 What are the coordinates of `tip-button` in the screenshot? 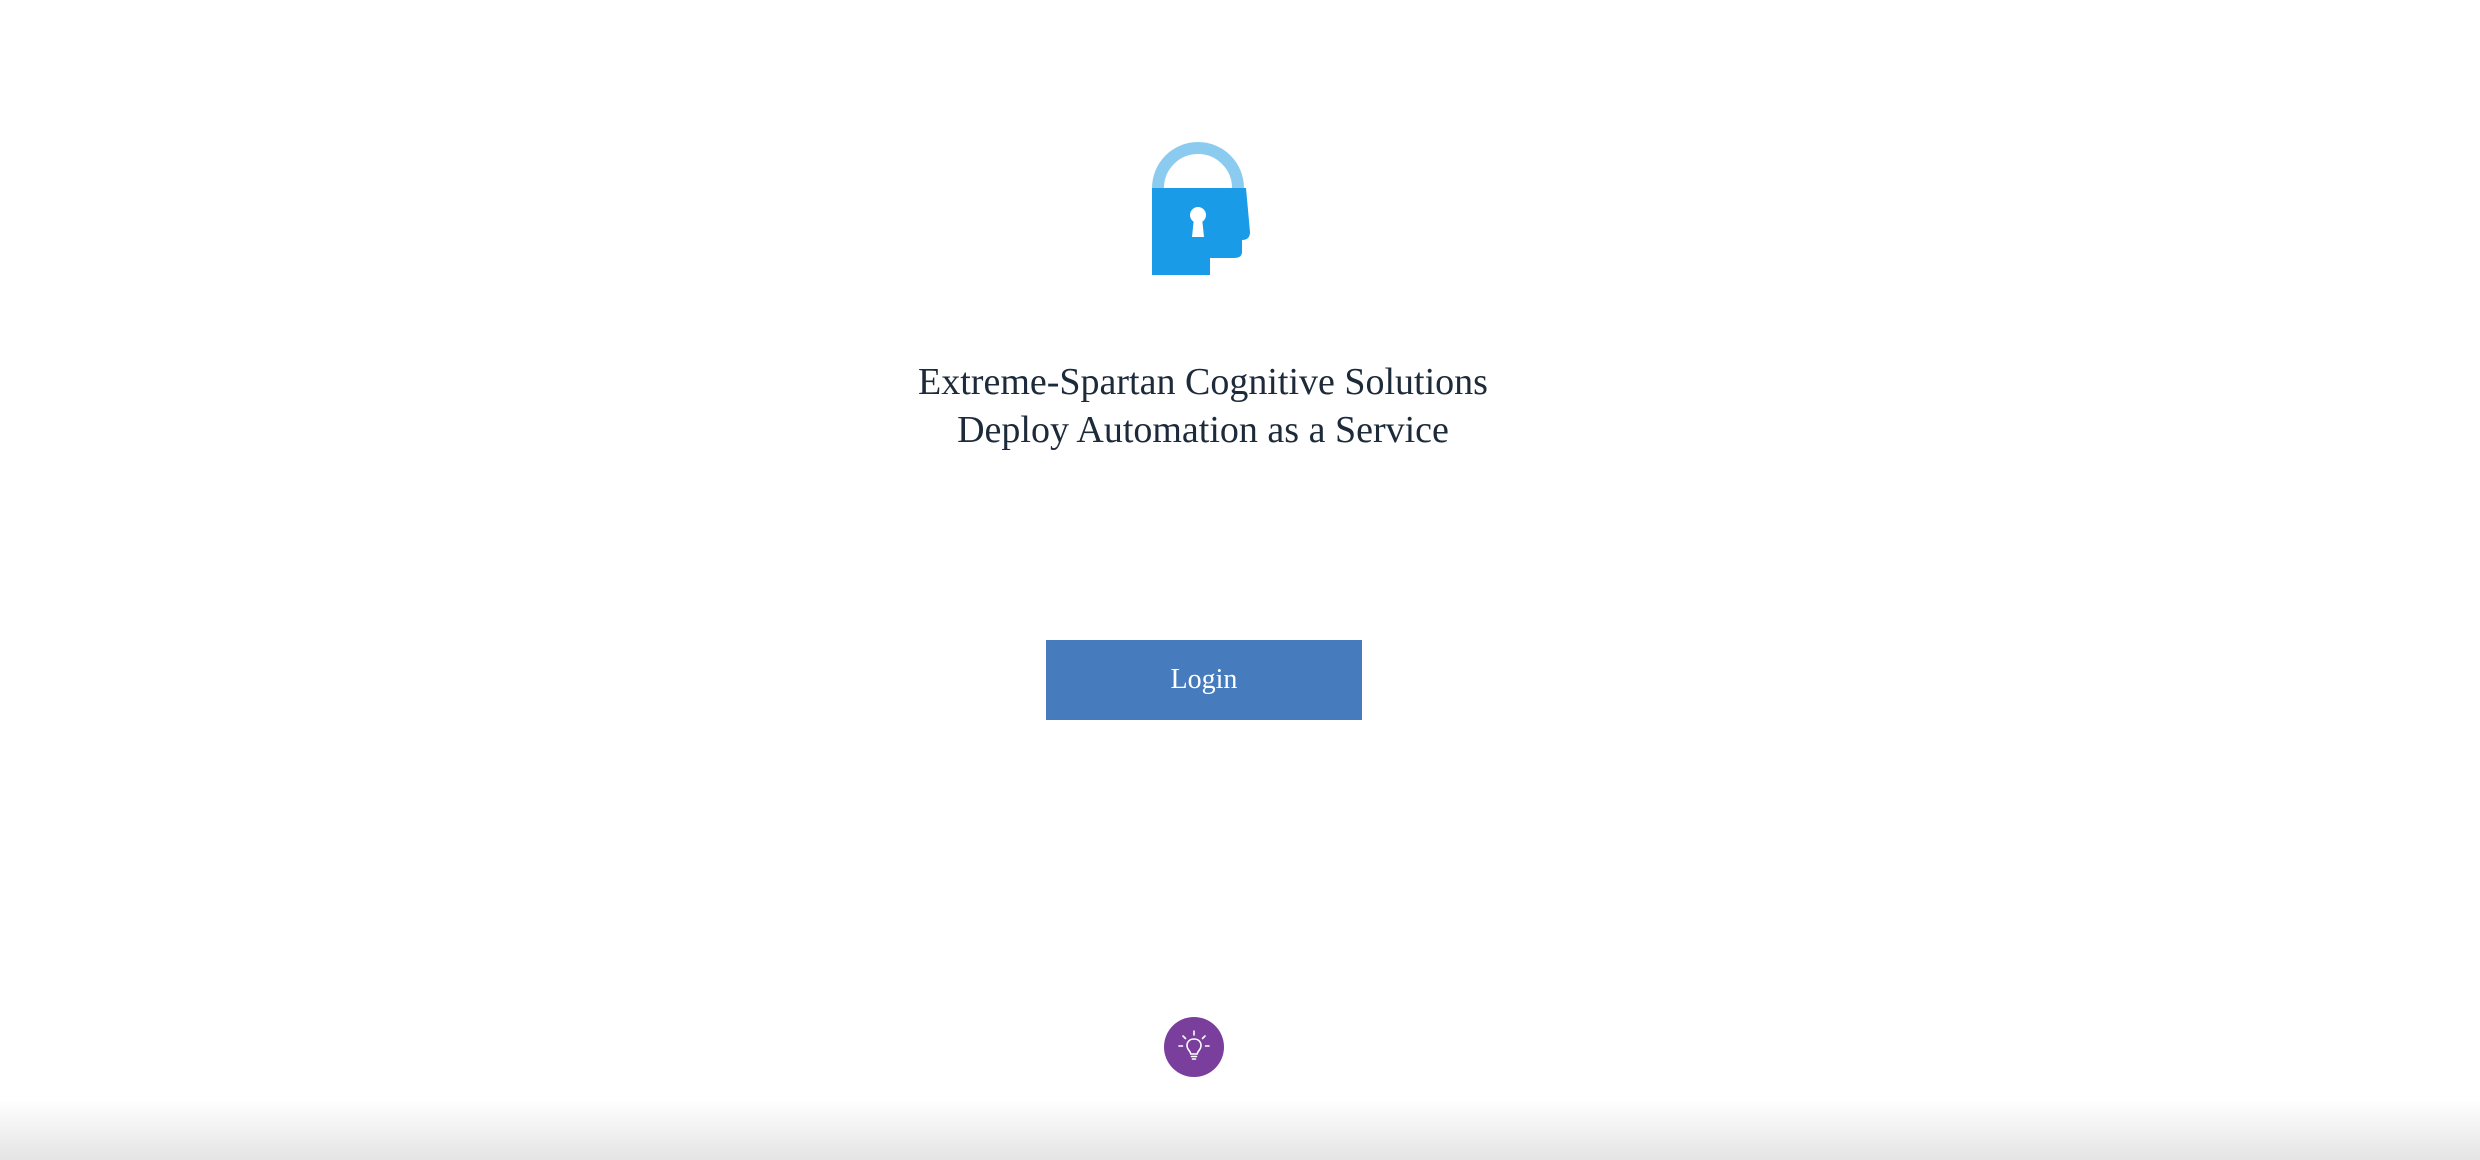 It's located at (1194, 1047).